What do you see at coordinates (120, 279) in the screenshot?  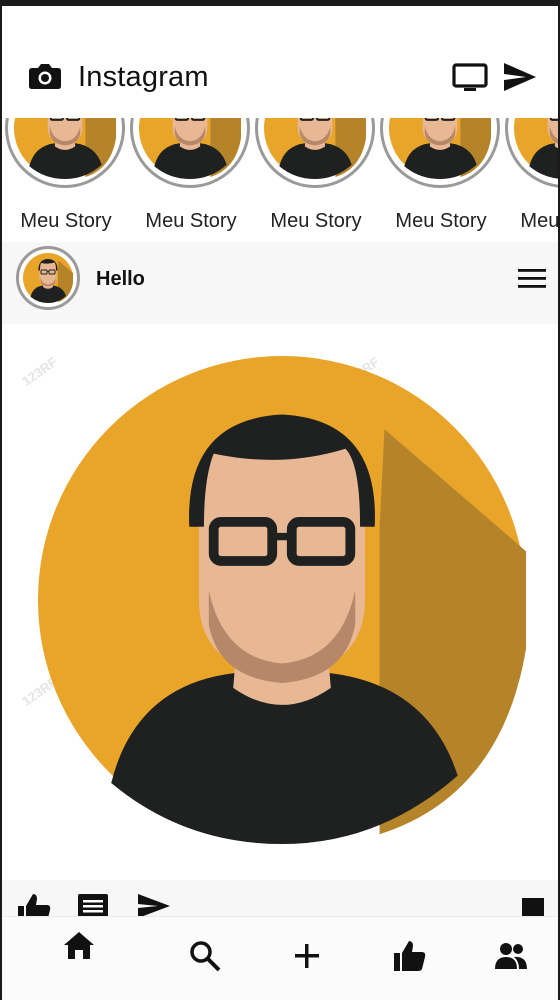 I see `post-username: Hello` at bounding box center [120, 279].